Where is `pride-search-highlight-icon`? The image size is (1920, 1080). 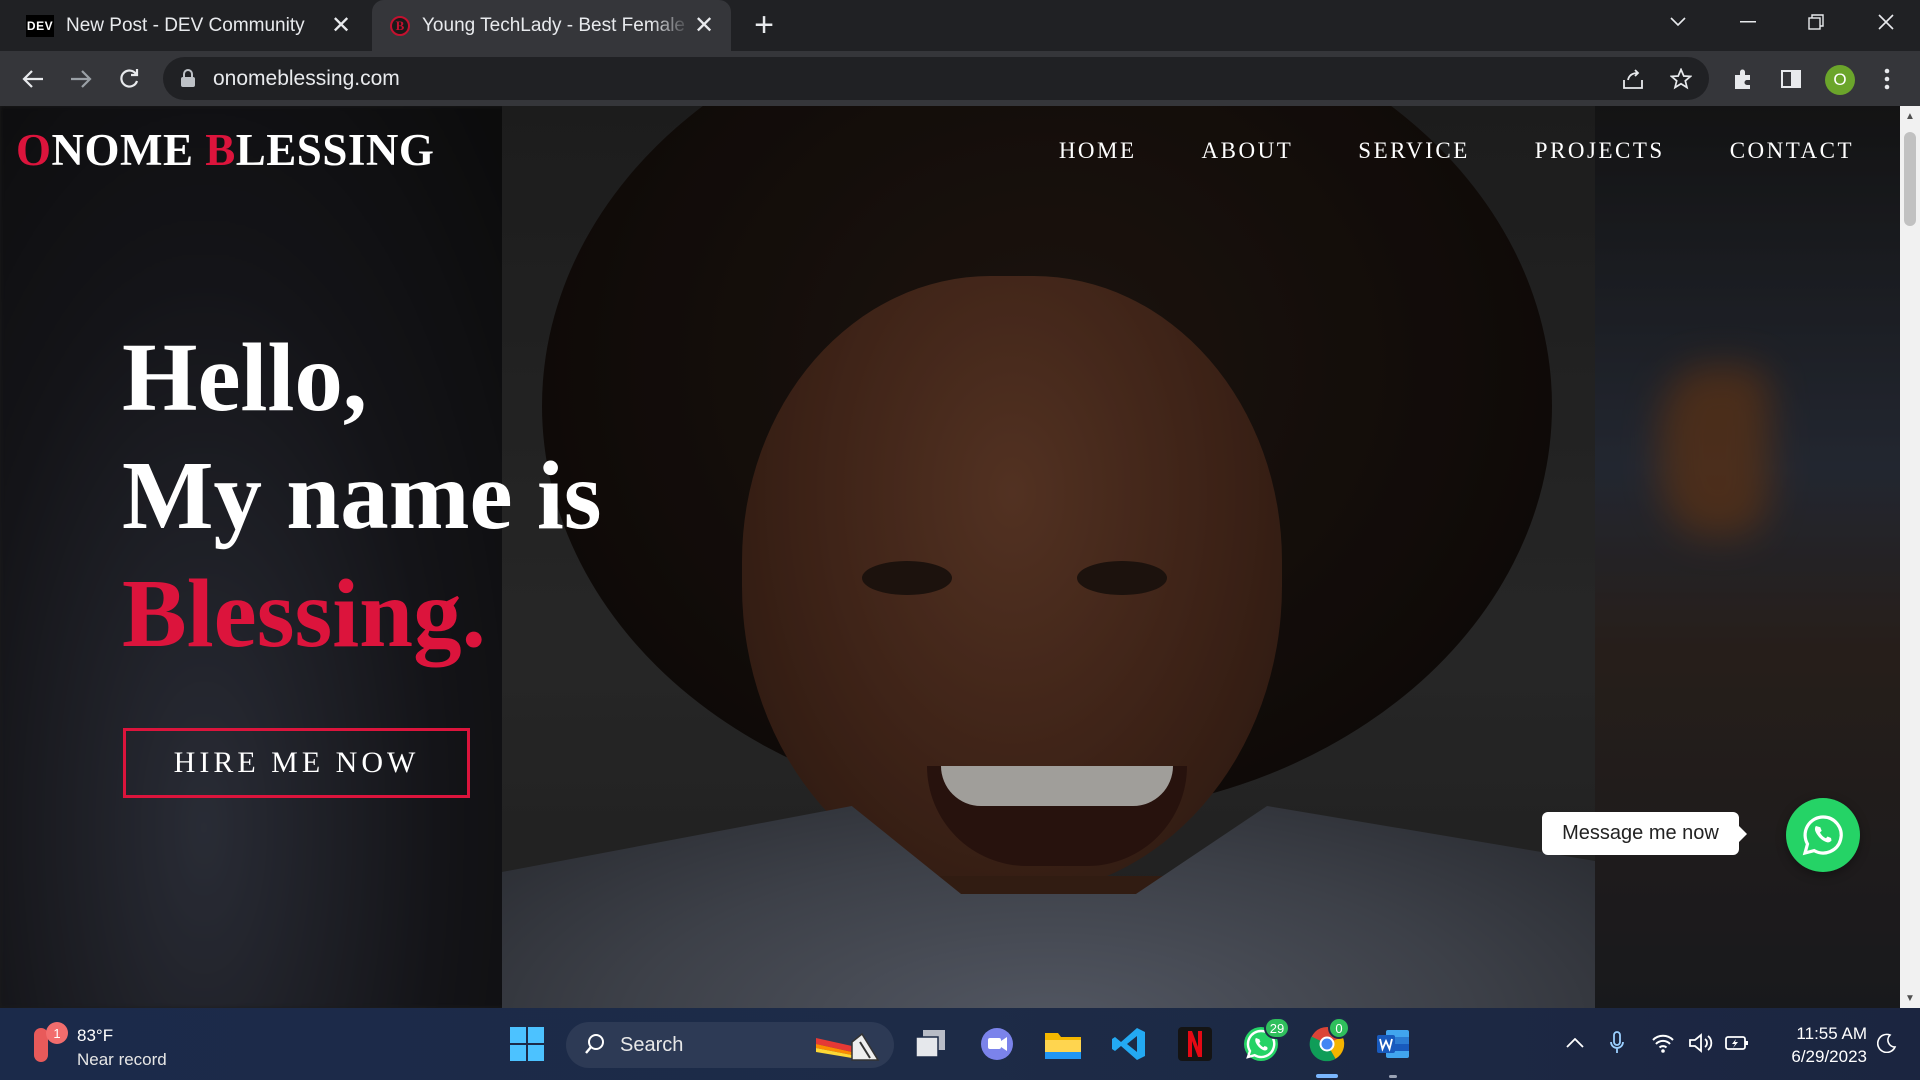
pride-search-highlight-icon is located at coordinates (848, 1046).